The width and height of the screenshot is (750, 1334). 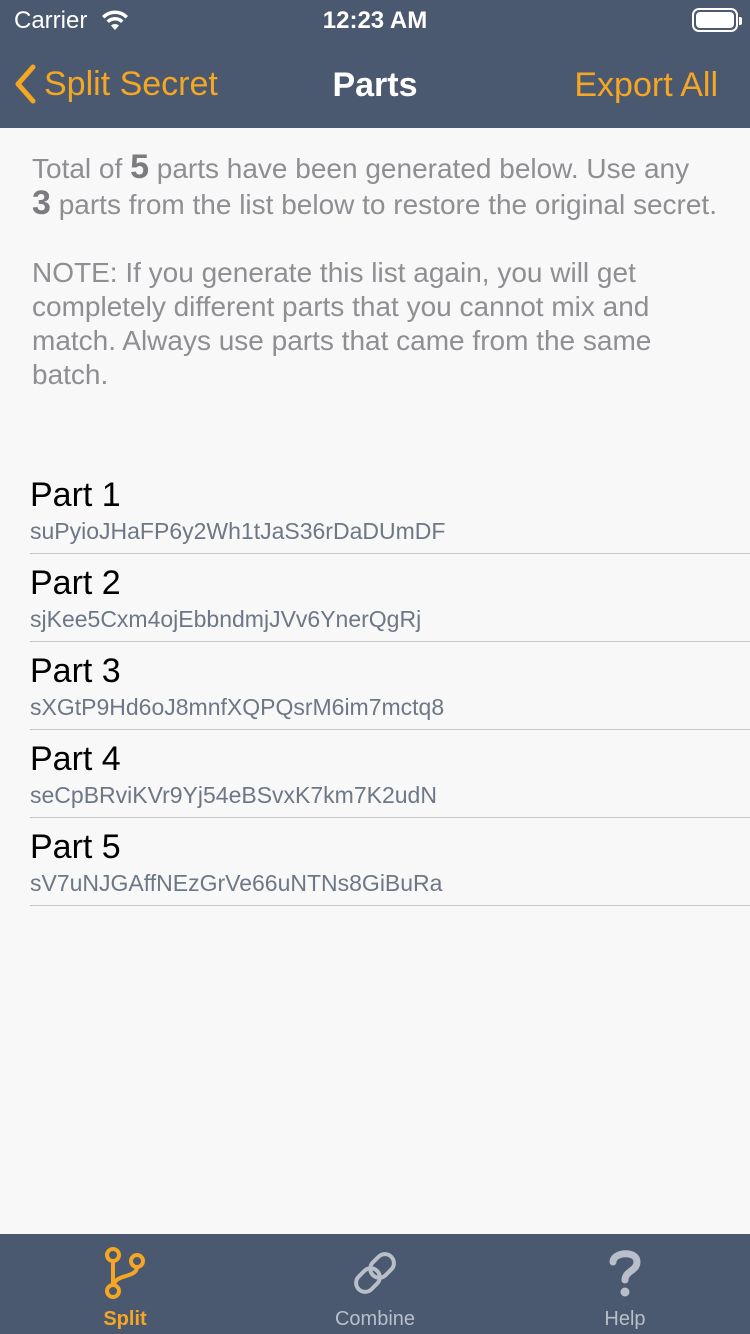 I want to click on tab-bar: Split Combine Help, so click(x=375, y=1284).